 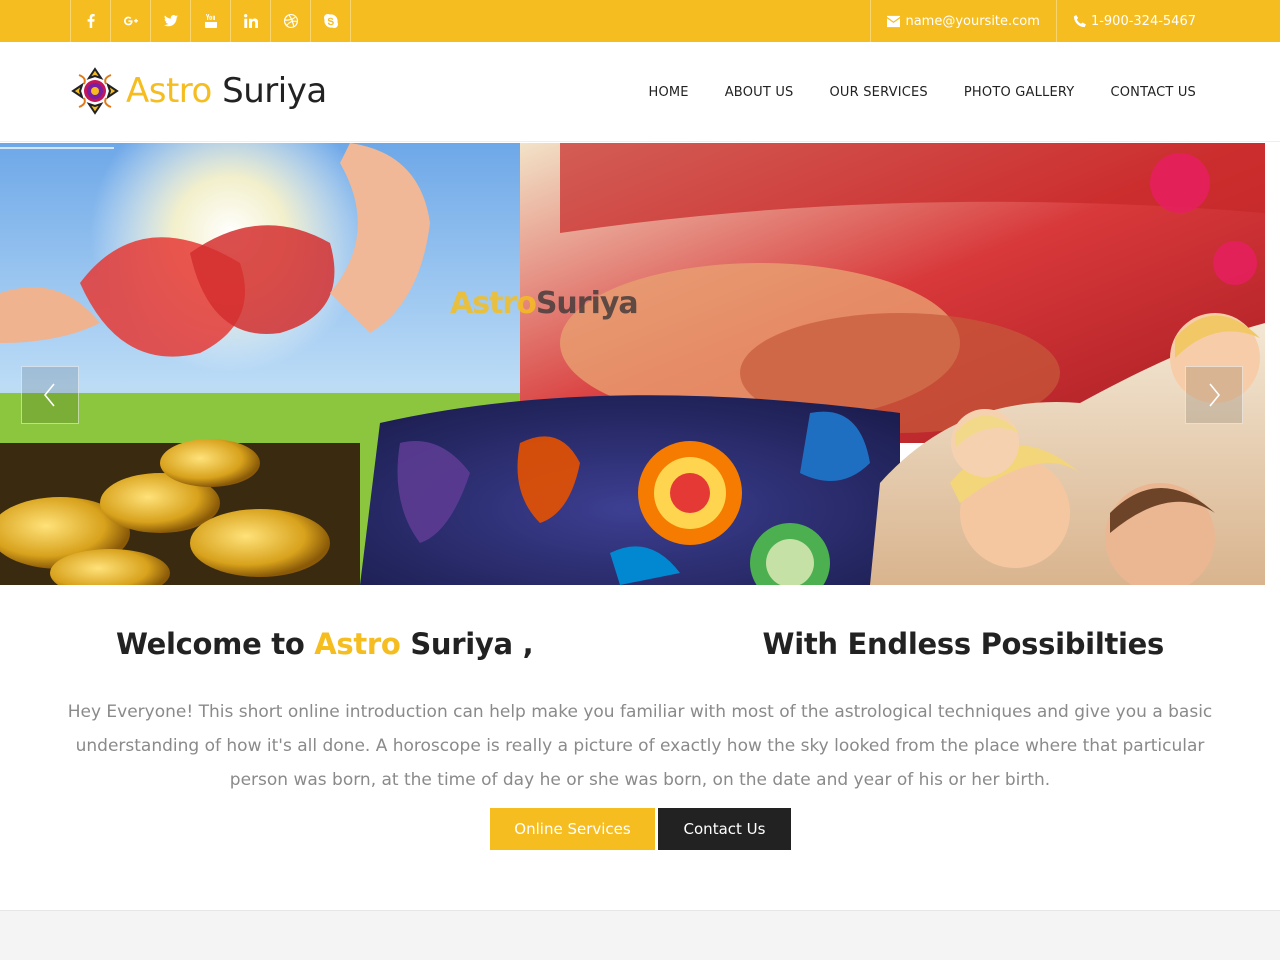 What do you see at coordinates (640, 935) in the screenshot?
I see `next-section-strip` at bounding box center [640, 935].